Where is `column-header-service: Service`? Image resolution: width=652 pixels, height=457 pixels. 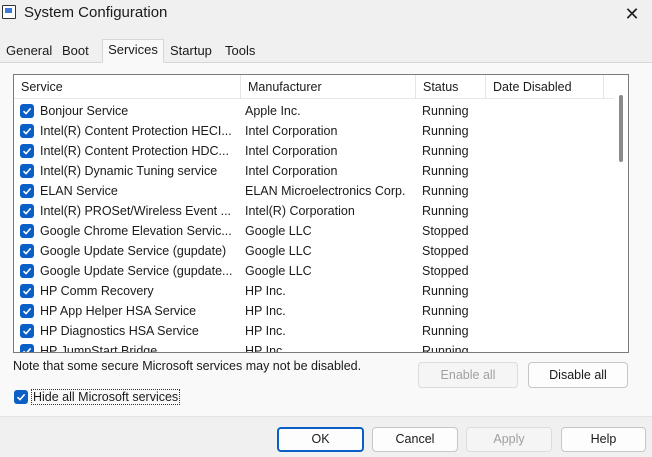 column-header-service: Service is located at coordinates (127, 87).